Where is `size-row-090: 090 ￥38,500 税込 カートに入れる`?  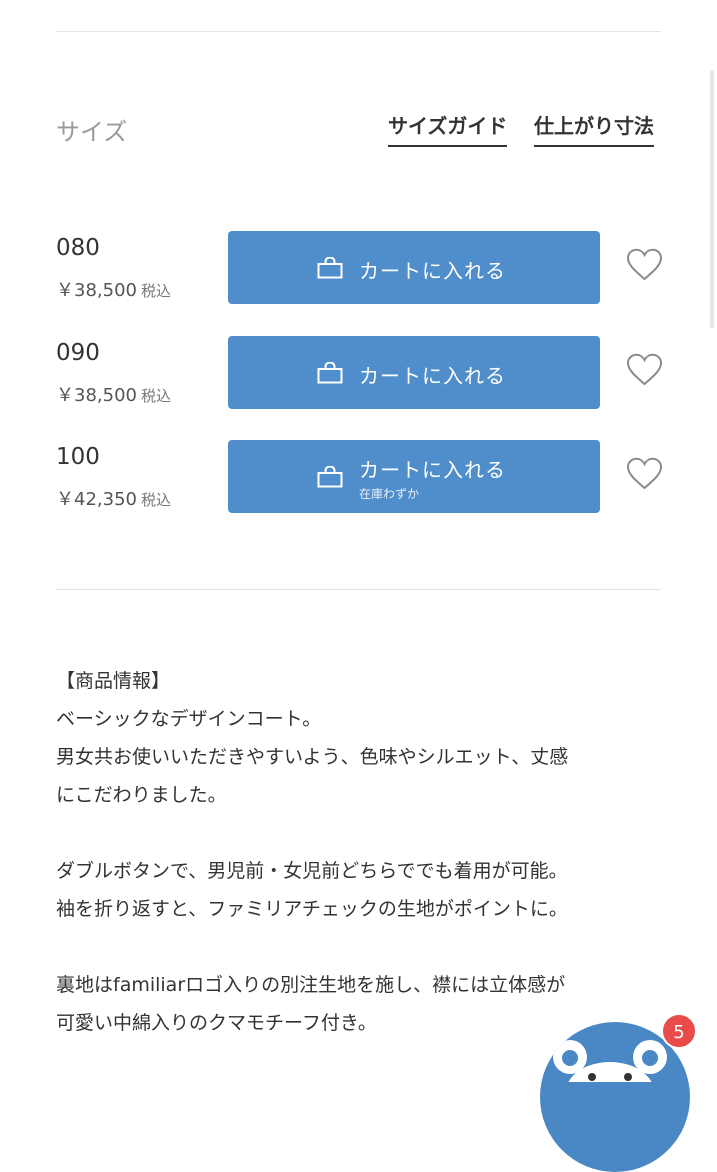 size-row-090: 090 ￥38,500 税込 カートに入れる is located at coordinates (362, 373).